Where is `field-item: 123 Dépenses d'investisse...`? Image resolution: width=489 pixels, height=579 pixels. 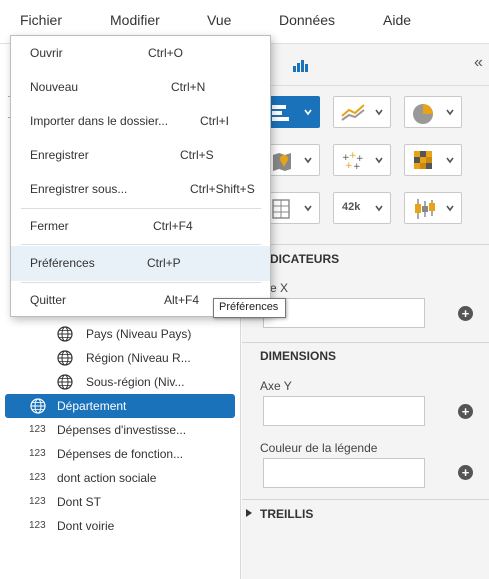
field-item: 123 Dépenses d'investisse... is located at coordinates (120, 430).